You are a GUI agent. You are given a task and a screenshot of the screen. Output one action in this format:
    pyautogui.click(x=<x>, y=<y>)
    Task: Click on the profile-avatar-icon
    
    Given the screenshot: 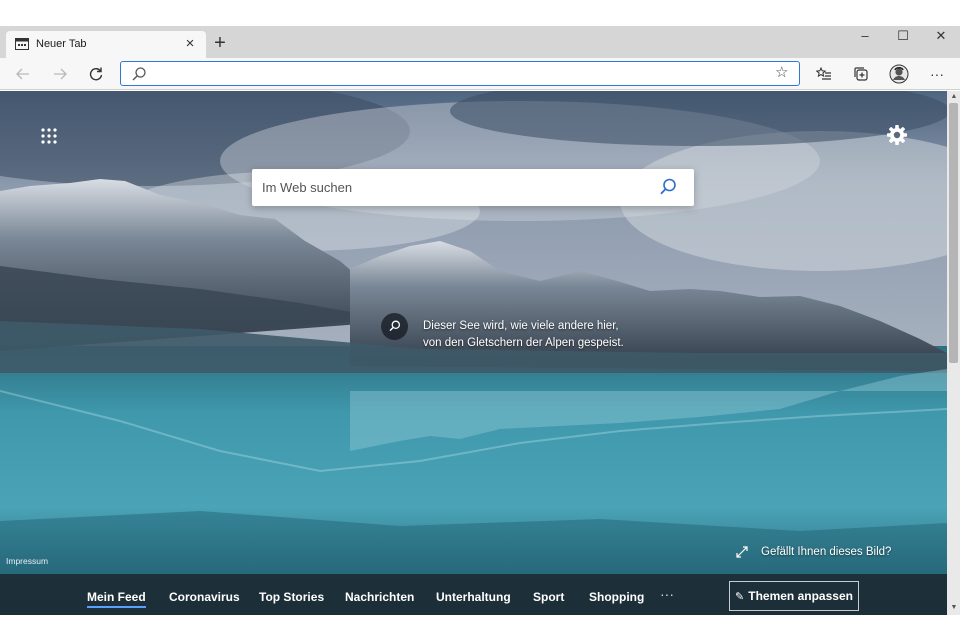 What is the action you would take?
    pyautogui.click(x=899, y=74)
    